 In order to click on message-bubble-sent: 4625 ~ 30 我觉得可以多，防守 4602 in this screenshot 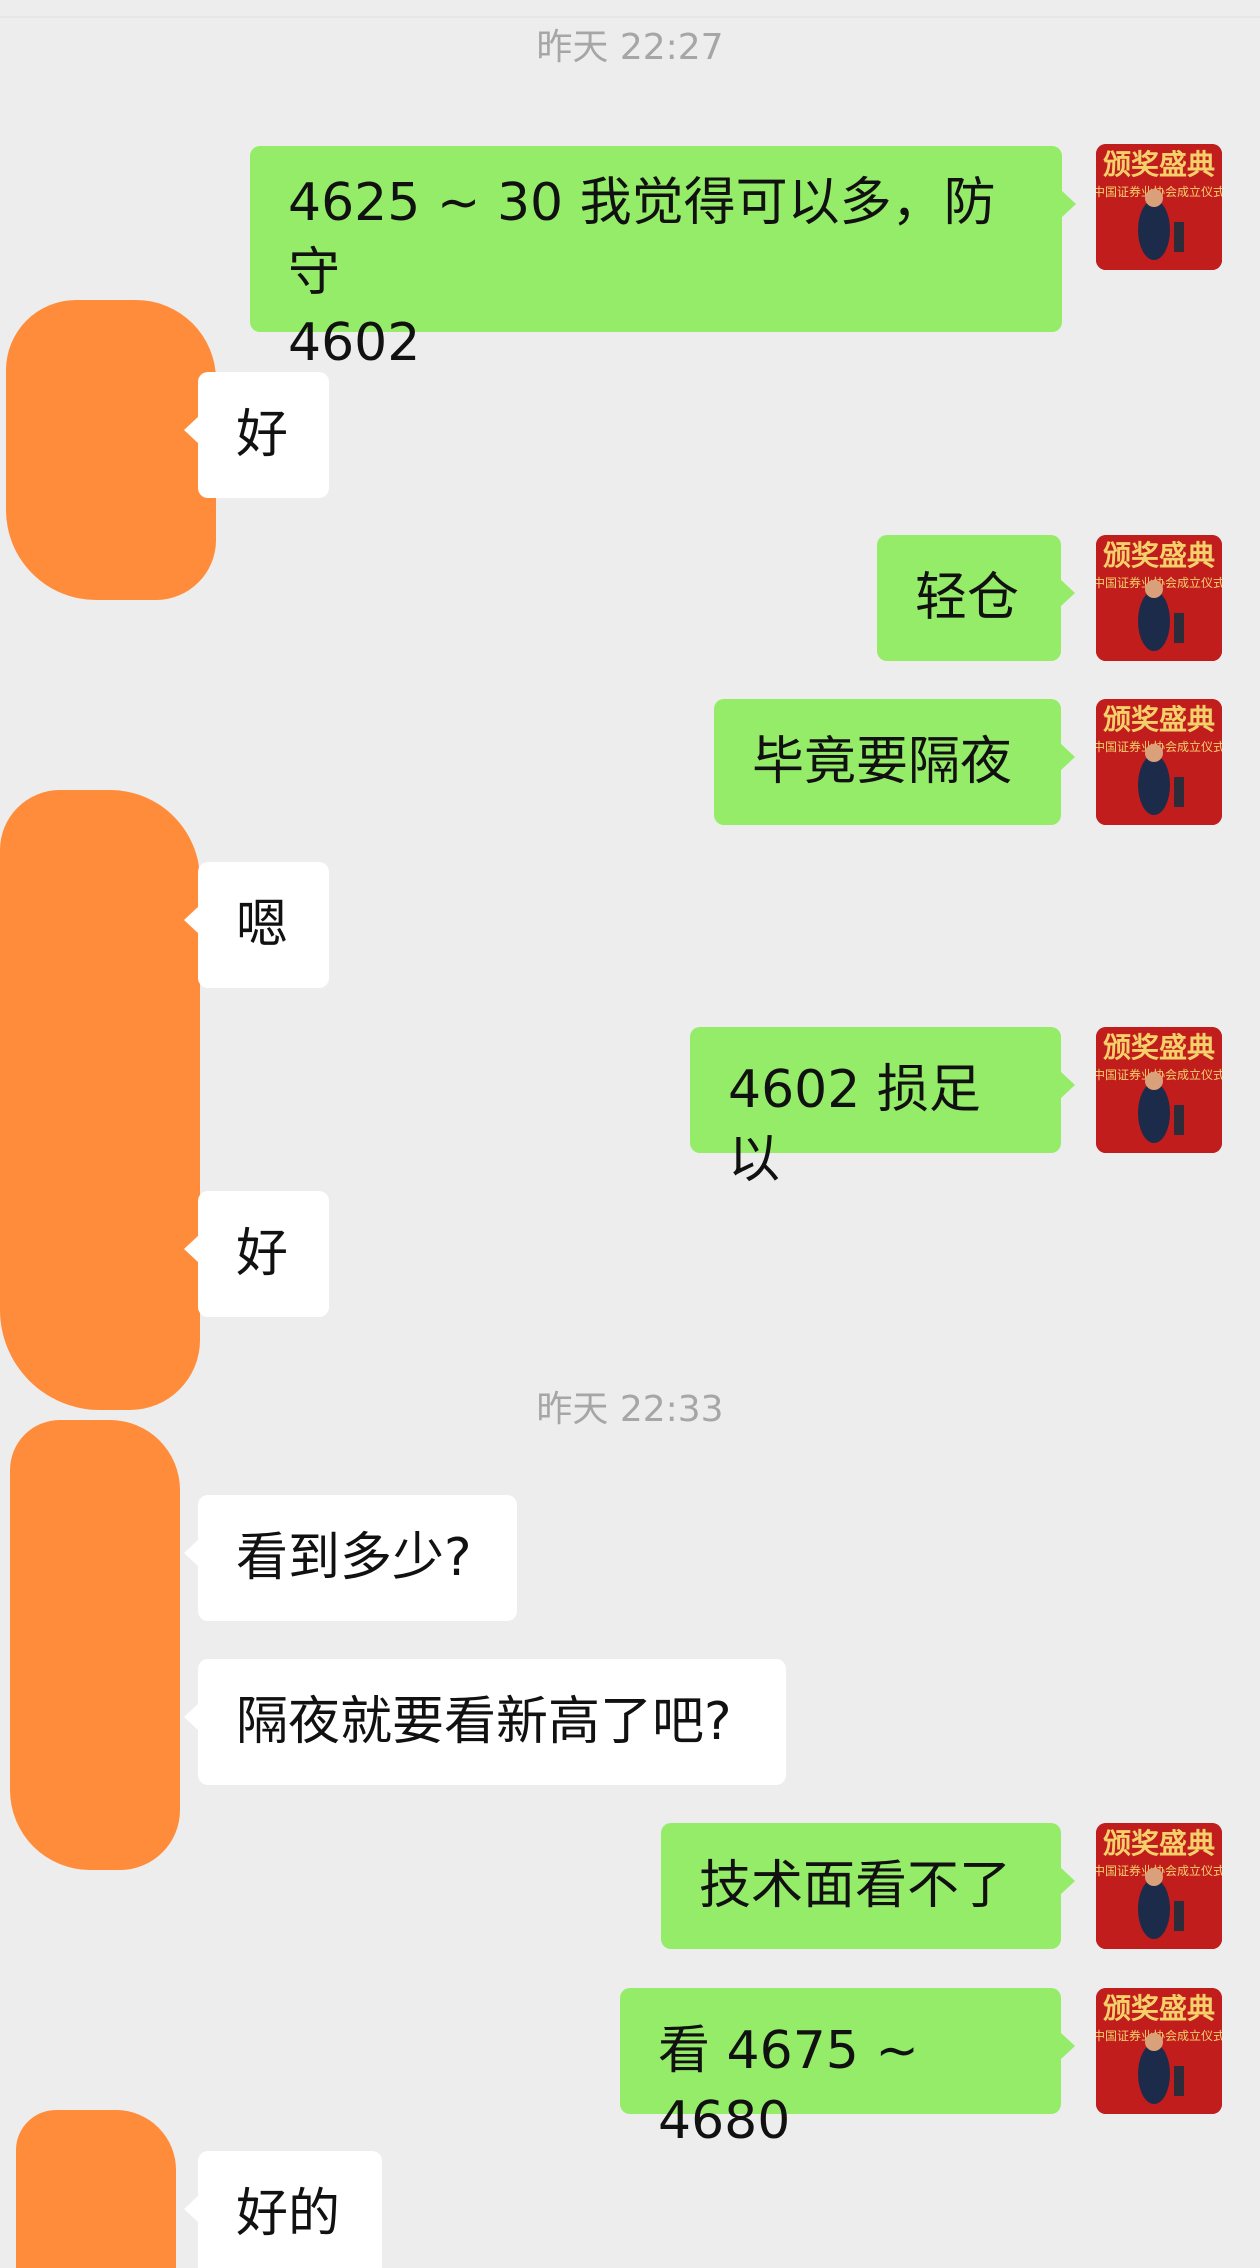, I will do `click(663, 259)`.